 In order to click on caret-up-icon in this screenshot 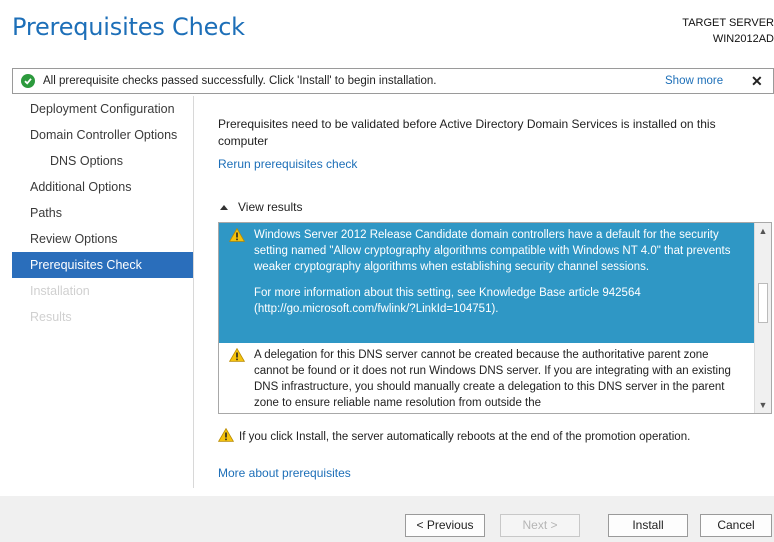, I will do `click(224, 207)`.